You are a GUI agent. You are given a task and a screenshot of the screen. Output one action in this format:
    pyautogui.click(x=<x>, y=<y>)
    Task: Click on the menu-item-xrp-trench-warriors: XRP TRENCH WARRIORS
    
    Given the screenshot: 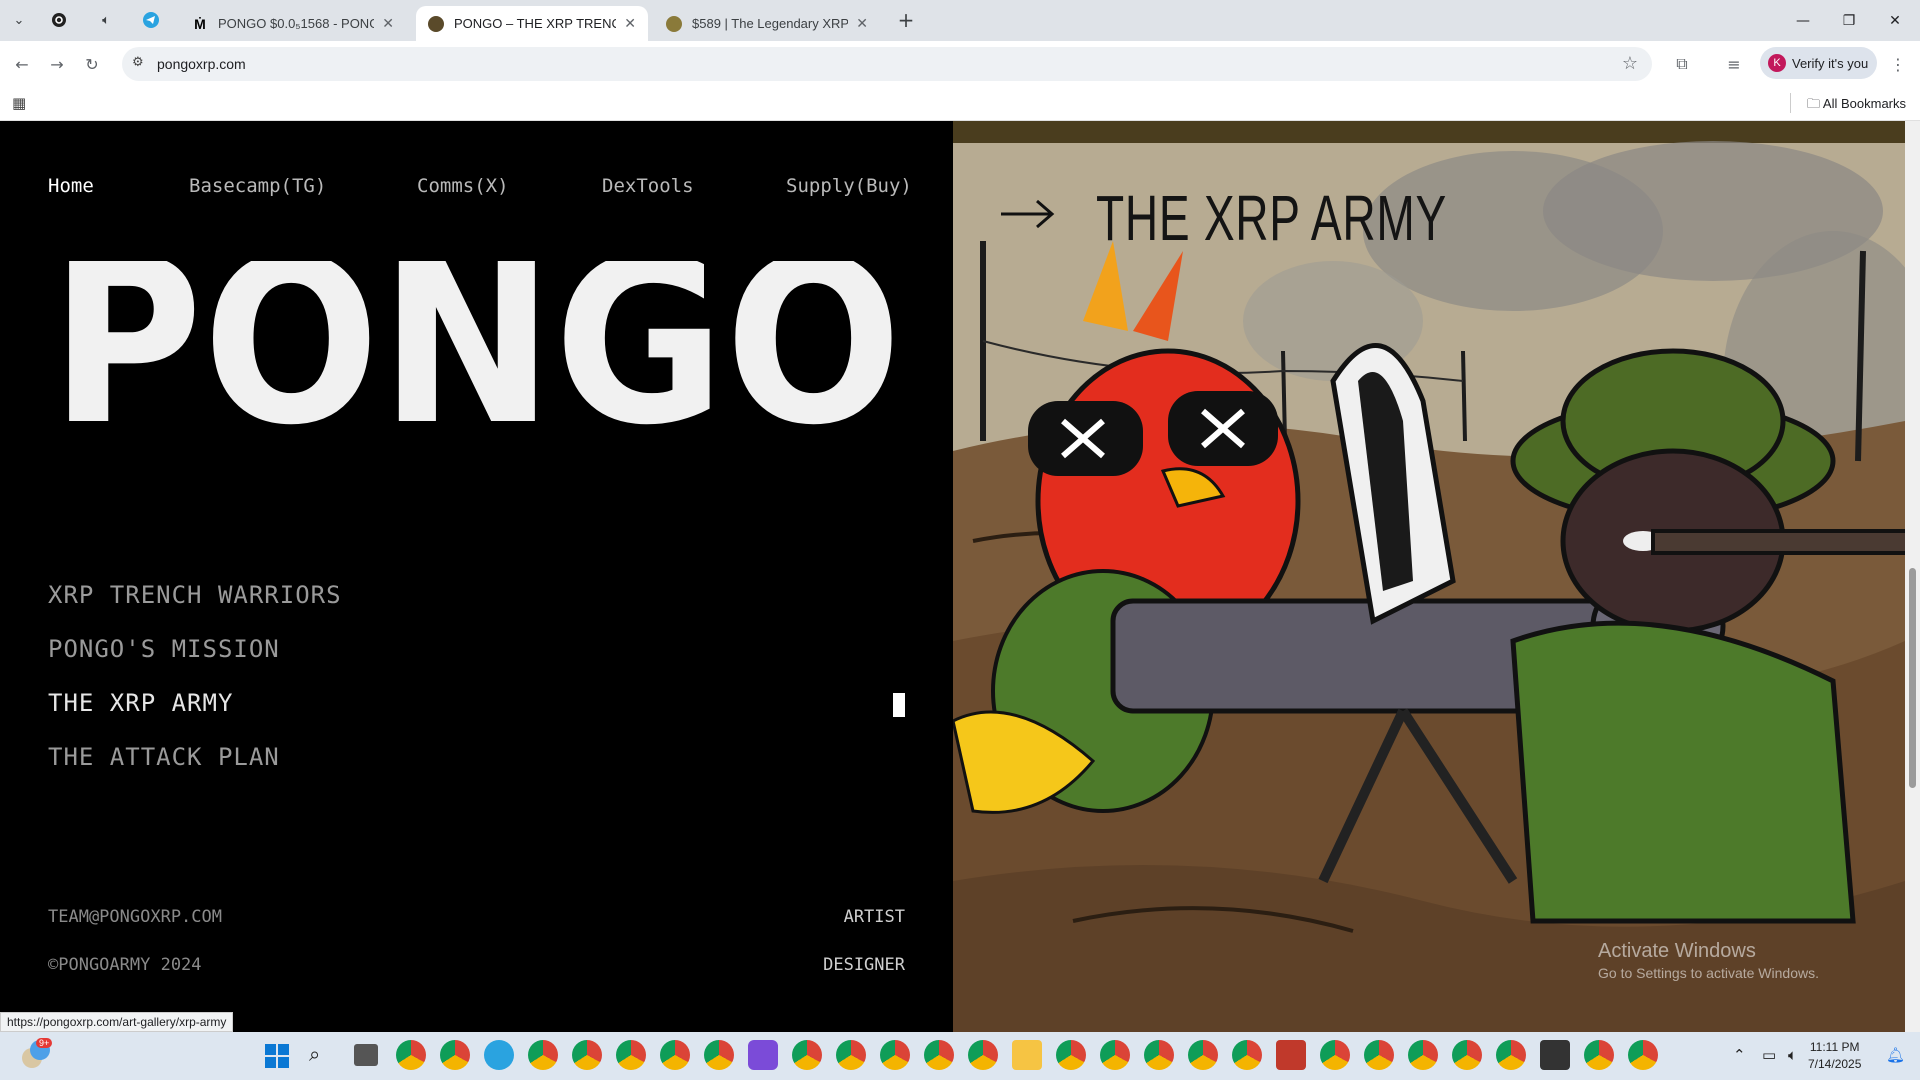 What is the action you would take?
    pyautogui.click(x=195, y=595)
    